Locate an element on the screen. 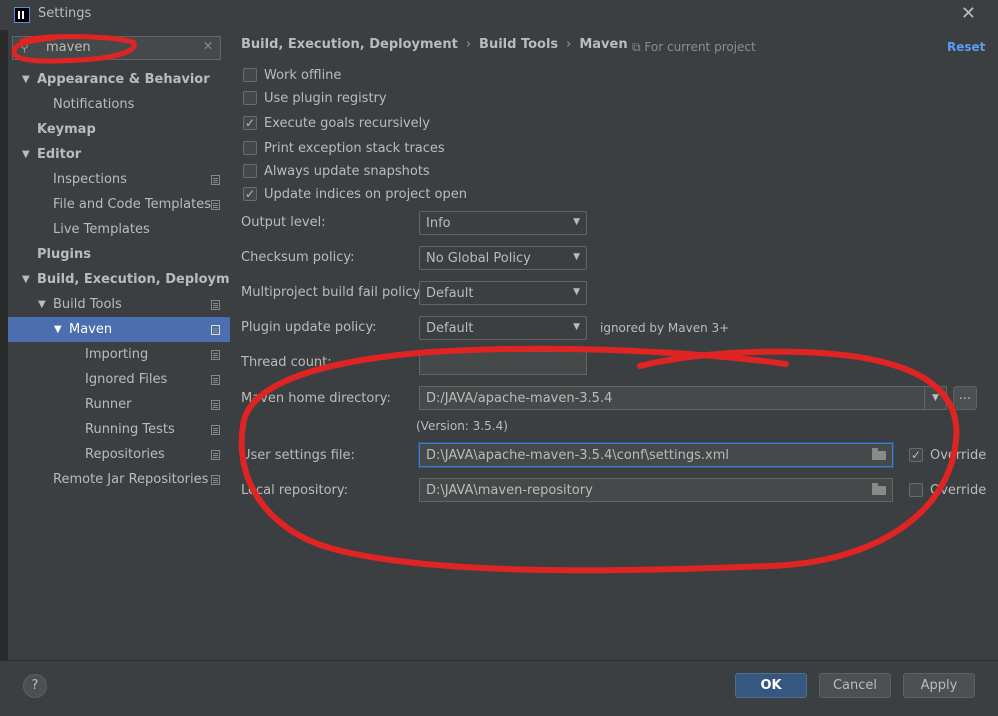  local-repository-value: D:\JAVA\maven-repository is located at coordinates (509, 490).